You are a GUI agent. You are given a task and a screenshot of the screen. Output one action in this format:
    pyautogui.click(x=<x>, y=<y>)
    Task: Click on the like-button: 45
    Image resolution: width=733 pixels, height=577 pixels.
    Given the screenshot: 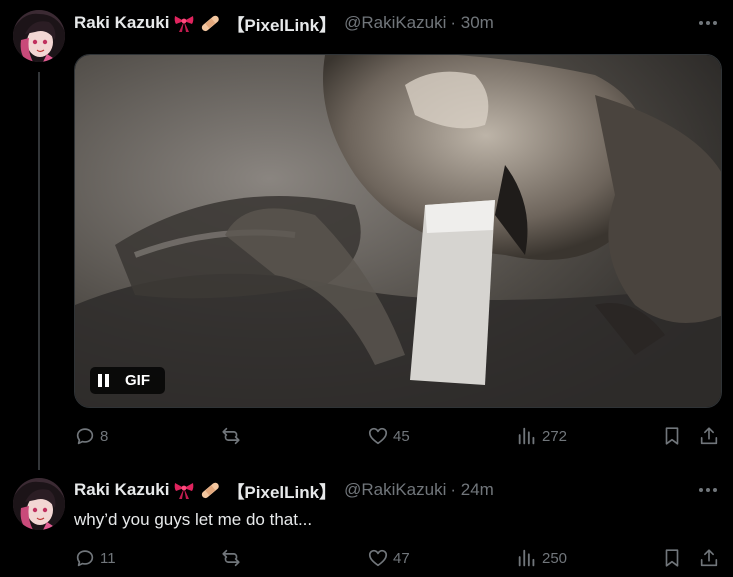 What is the action you would take?
    pyautogui.click(x=388, y=436)
    